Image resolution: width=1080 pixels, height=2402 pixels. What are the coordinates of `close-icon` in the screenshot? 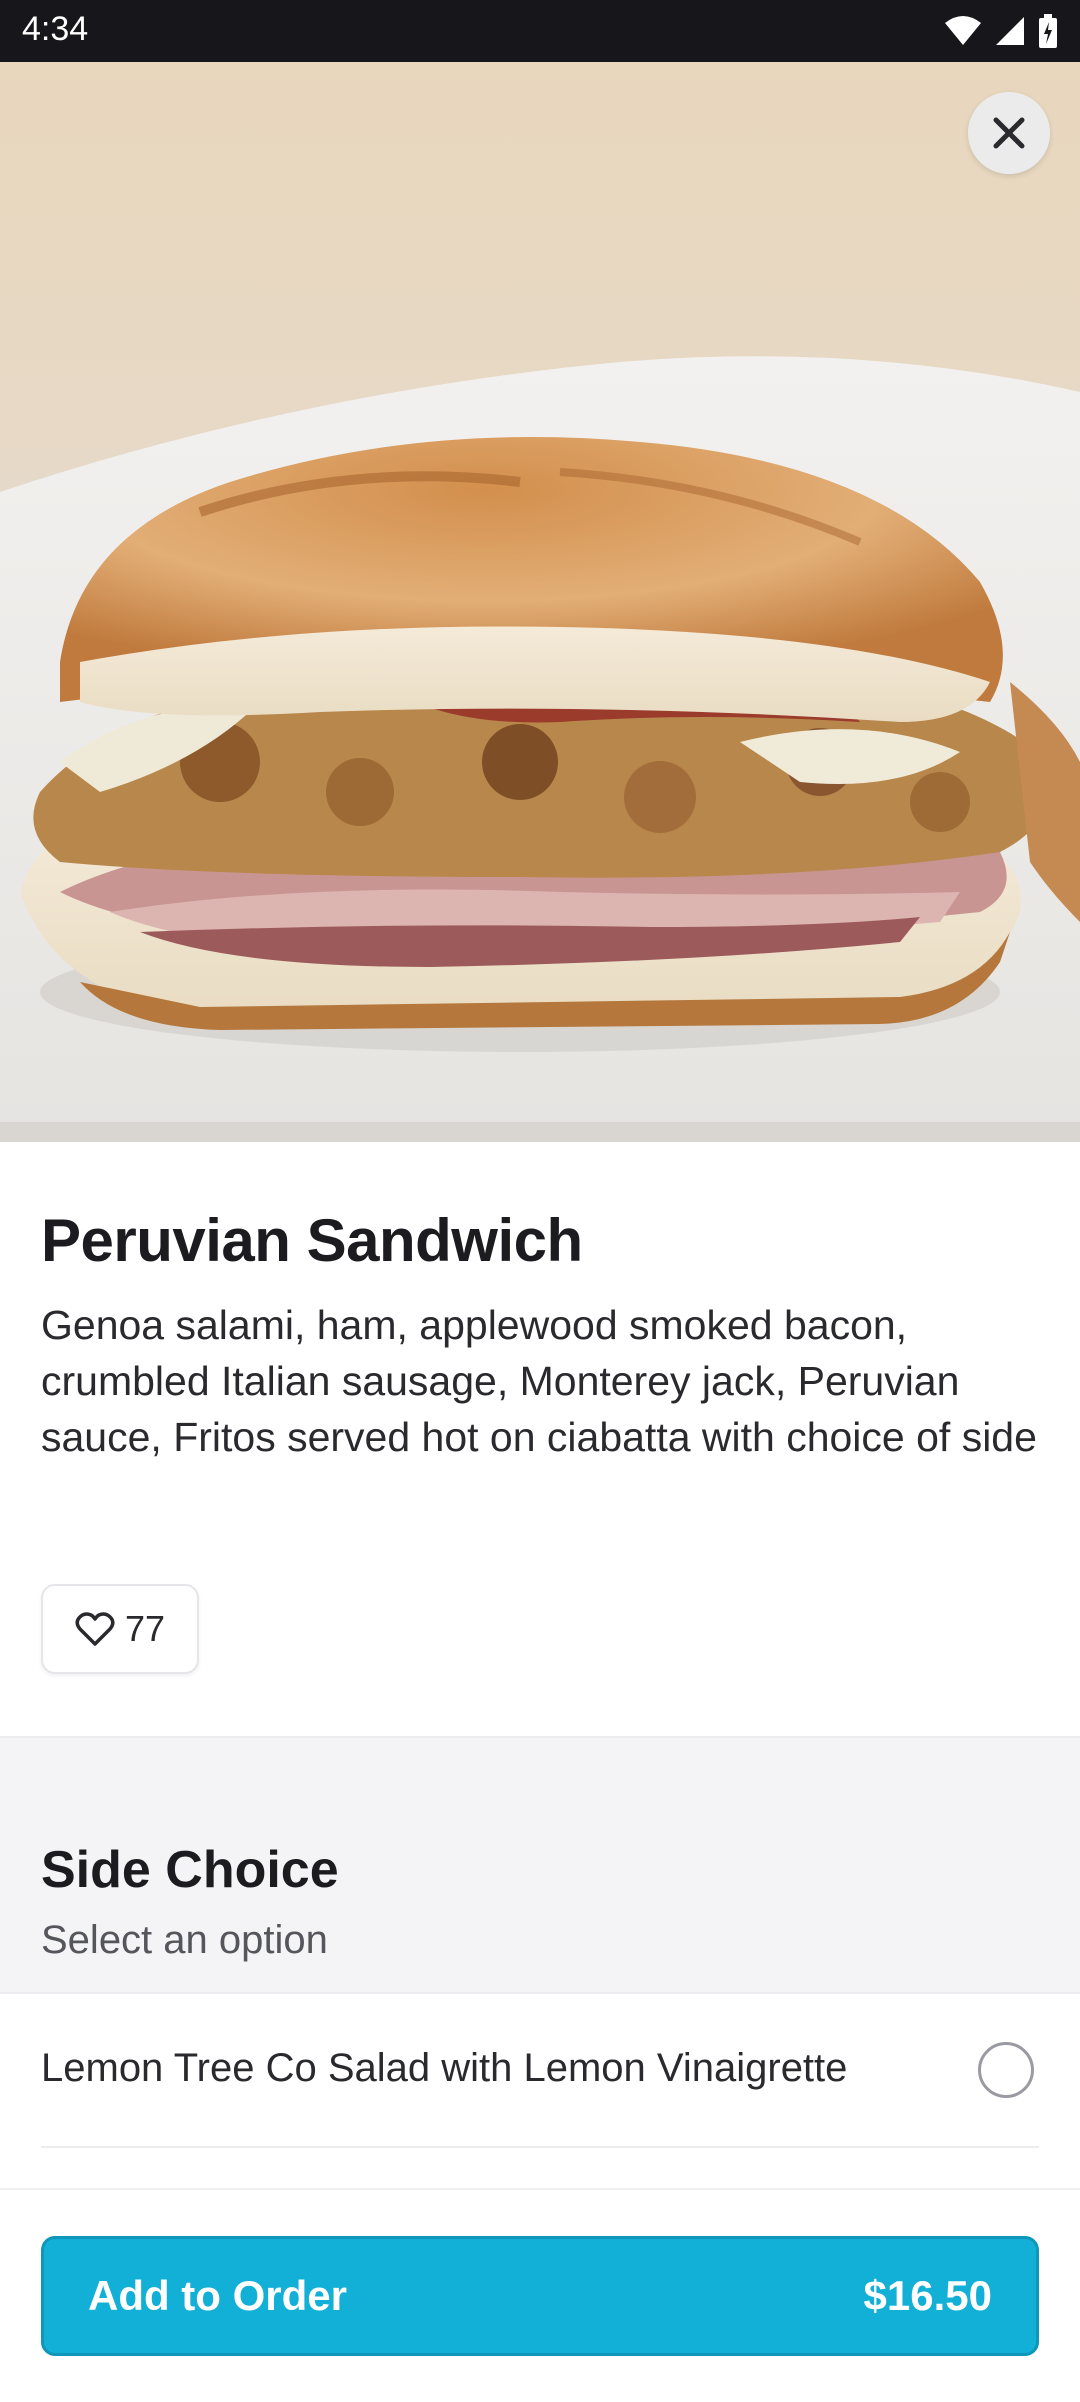 It's located at (1009, 133).